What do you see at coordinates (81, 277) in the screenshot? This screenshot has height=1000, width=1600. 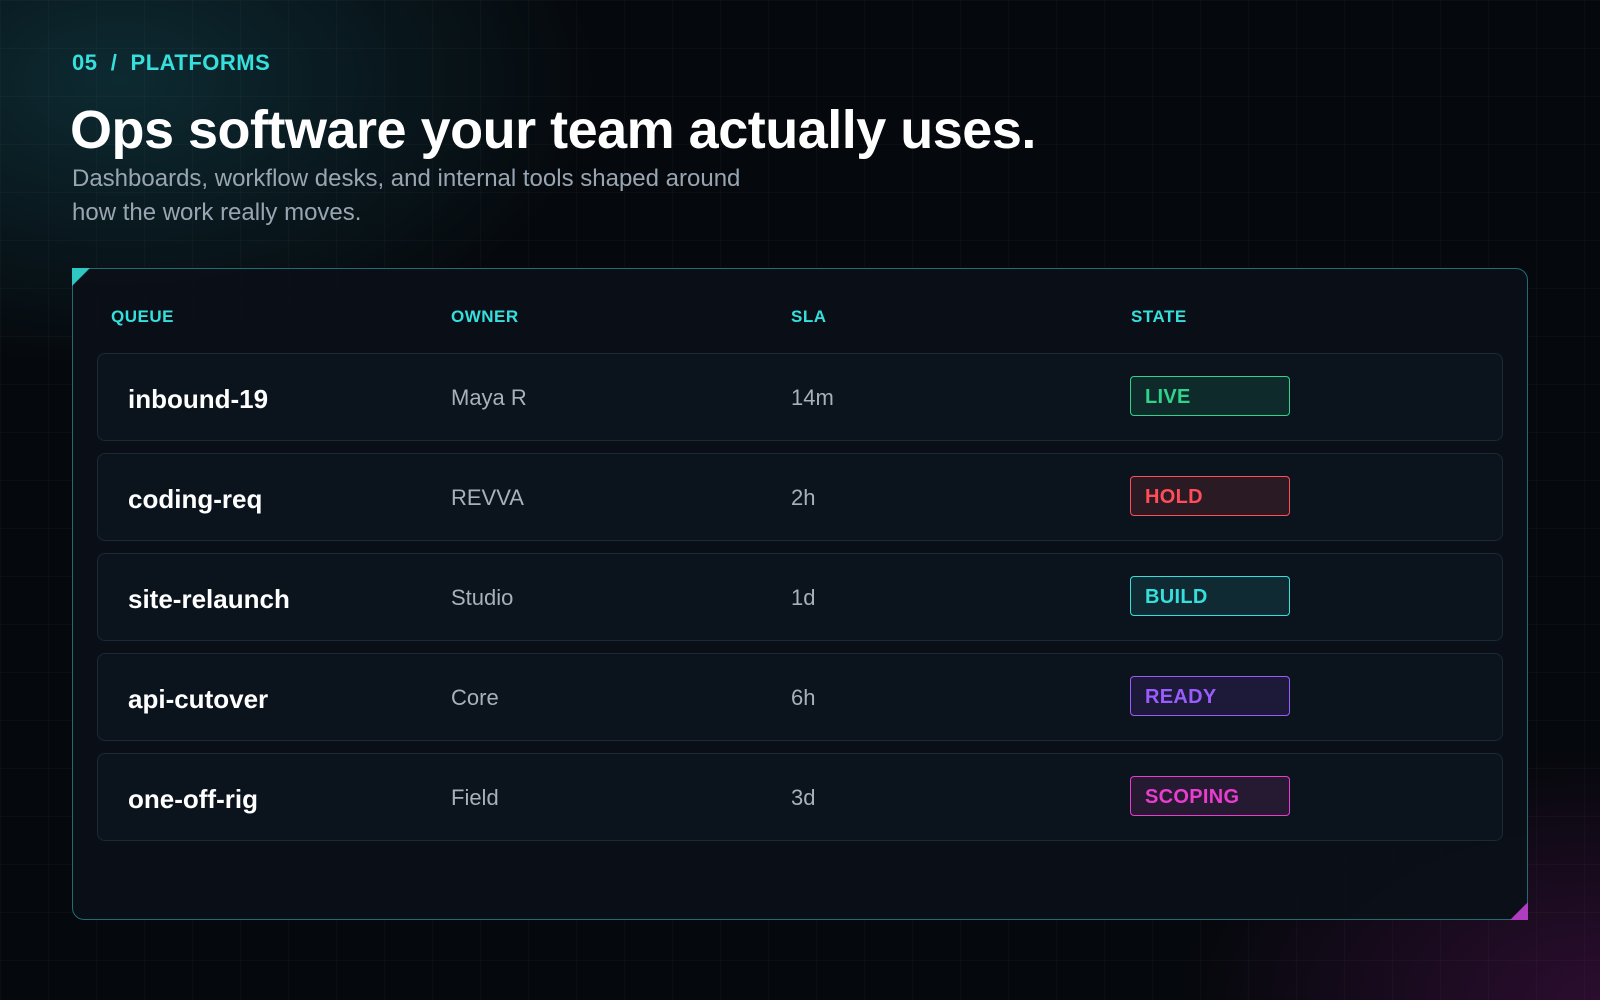 I see `corner-accent-top-left` at bounding box center [81, 277].